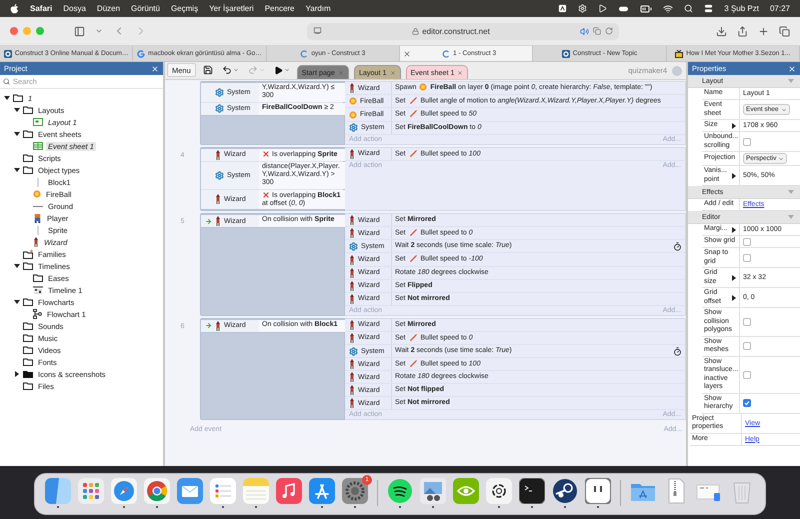 Image resolution: width=800 pixels, height=519 pixels. Describe the element at coordinates (563, 8) in the screenshot. I see `status-icon` at that location.